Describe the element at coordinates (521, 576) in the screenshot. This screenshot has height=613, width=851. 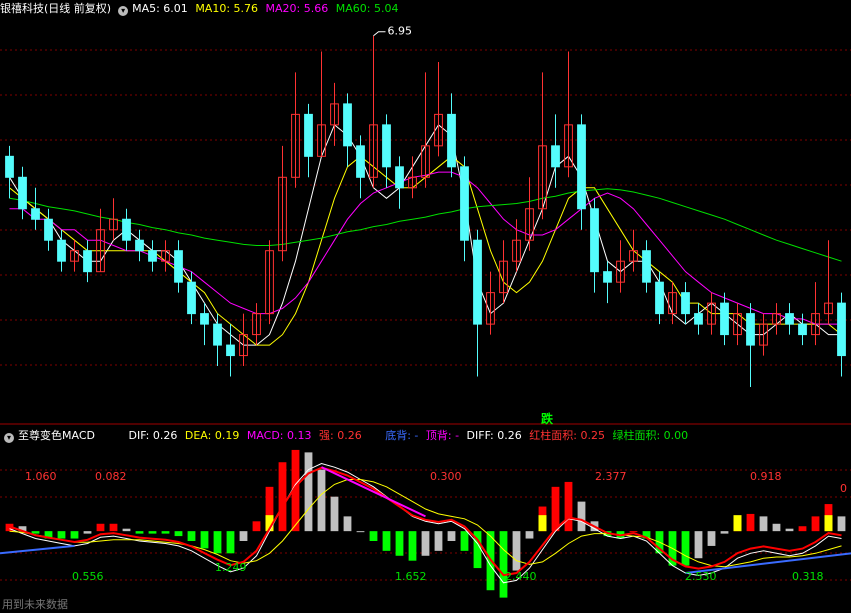
I see `area-label: 2.440` at that location.